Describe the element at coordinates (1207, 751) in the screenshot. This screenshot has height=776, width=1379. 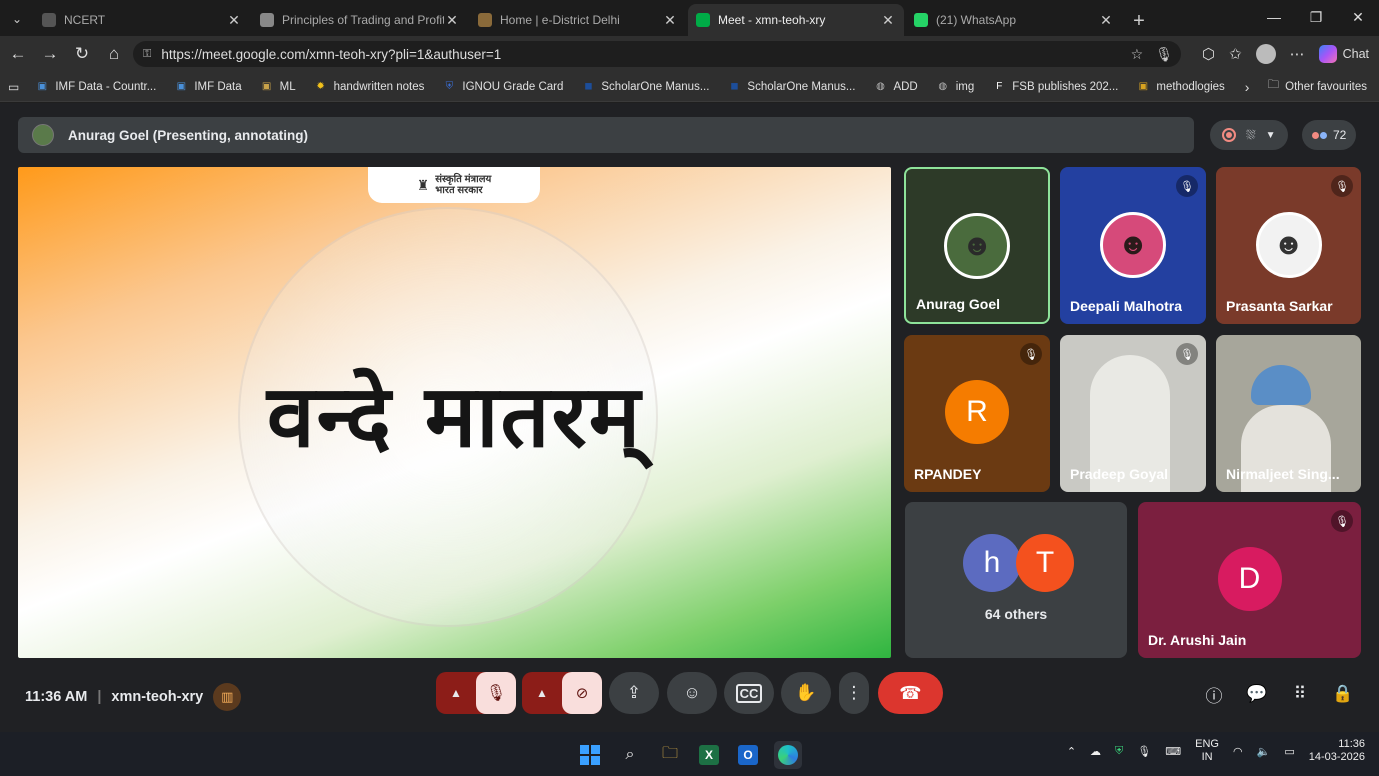
I see `language-indicator: ENG IN` at that location.